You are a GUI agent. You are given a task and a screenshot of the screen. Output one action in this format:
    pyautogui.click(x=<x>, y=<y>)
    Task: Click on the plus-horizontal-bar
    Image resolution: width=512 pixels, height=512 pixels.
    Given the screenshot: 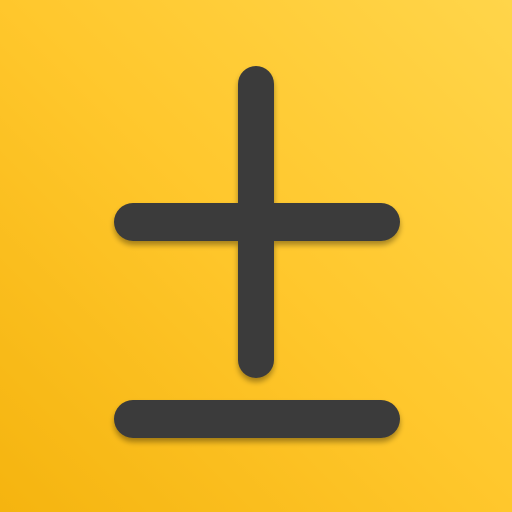 What is the action you would take?
    pyautogui.click(x=257, y=222)
    